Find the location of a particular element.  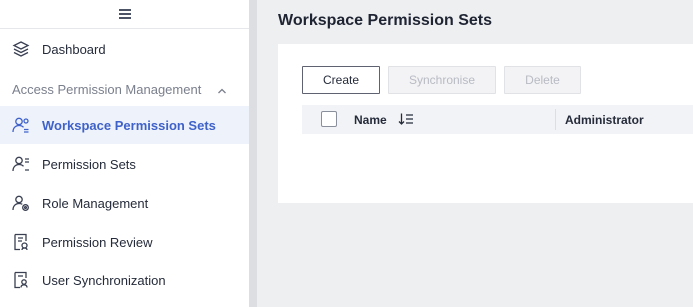

sidebar-item-role-management: Role Management is located at coordinates (124, 203).